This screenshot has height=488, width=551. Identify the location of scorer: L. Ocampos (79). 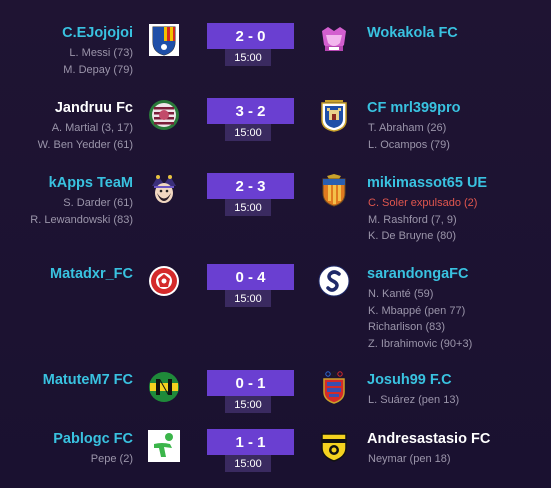
(409, 144).